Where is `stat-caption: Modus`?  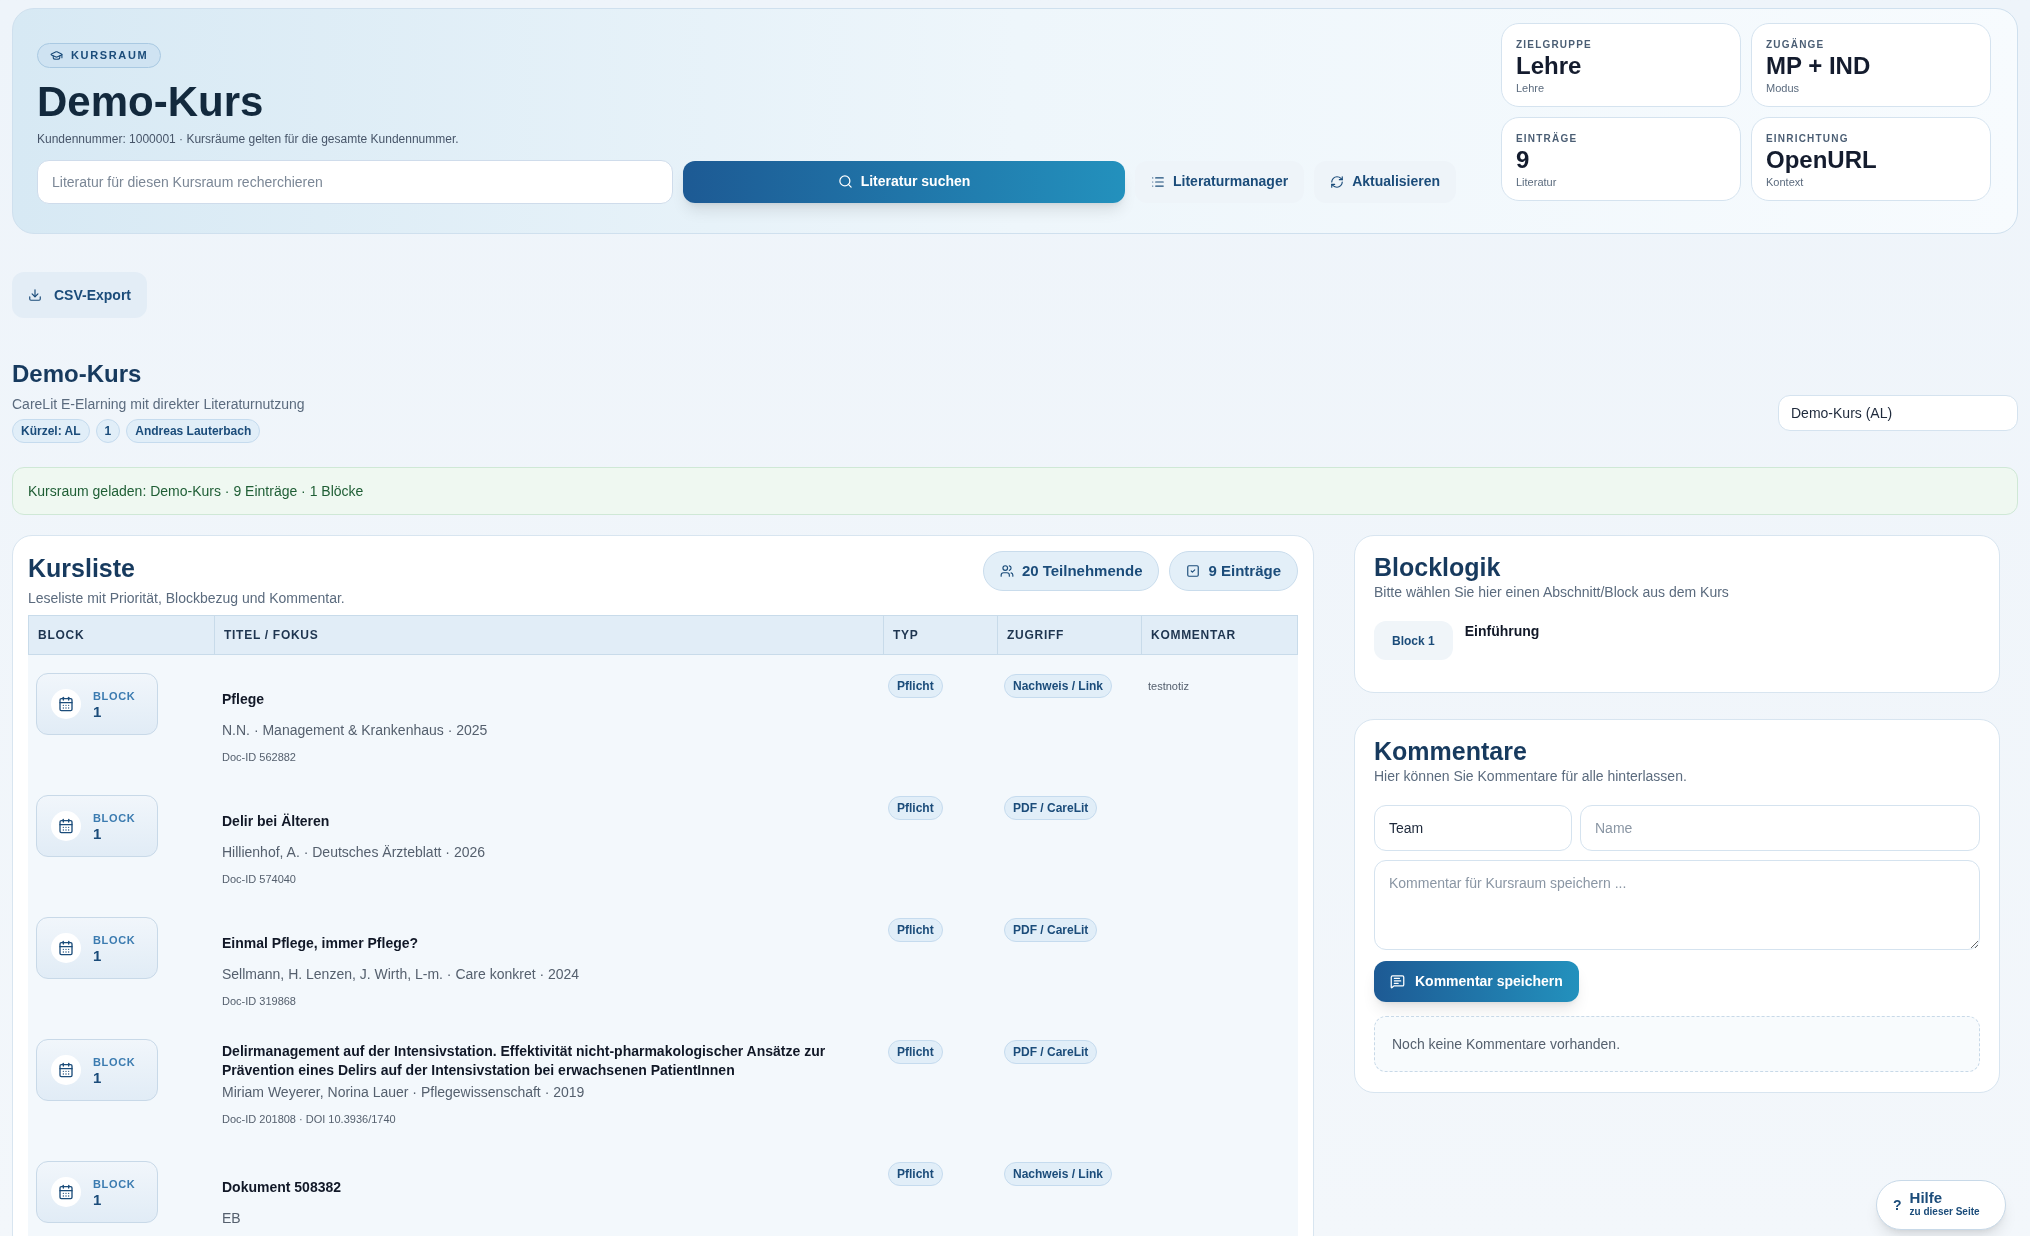 stat-caption: Modus is located at coordinates (1783, 88).